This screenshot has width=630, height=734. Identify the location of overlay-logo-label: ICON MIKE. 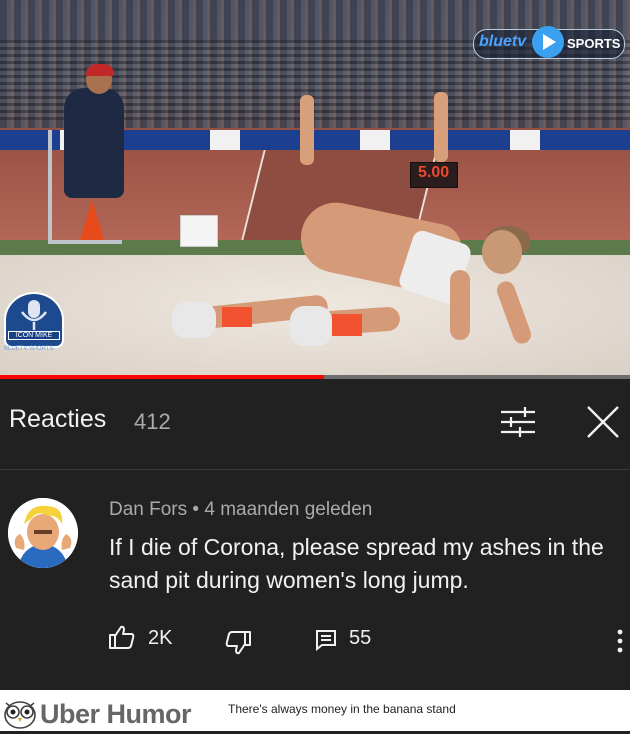
(34, 335).